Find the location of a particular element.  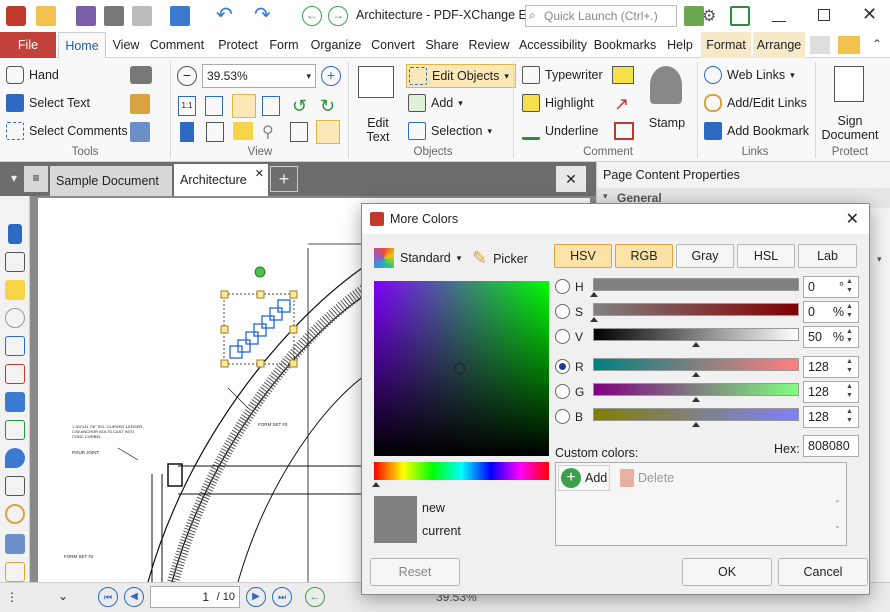

typewriter-button: Typewriter is located at coordinates (562, 75).